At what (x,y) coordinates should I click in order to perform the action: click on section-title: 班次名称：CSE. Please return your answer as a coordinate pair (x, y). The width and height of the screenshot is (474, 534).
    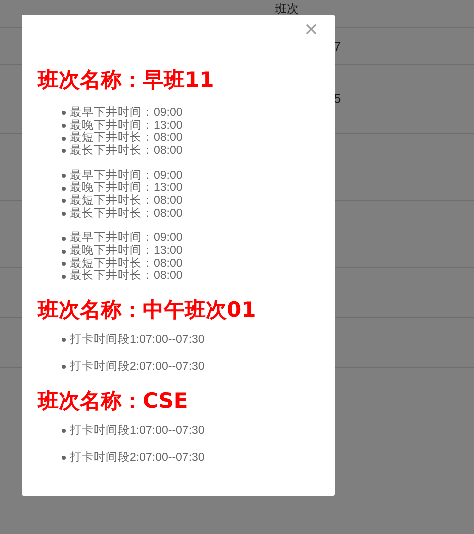
    Looking at the image, I should click on (114, 402).